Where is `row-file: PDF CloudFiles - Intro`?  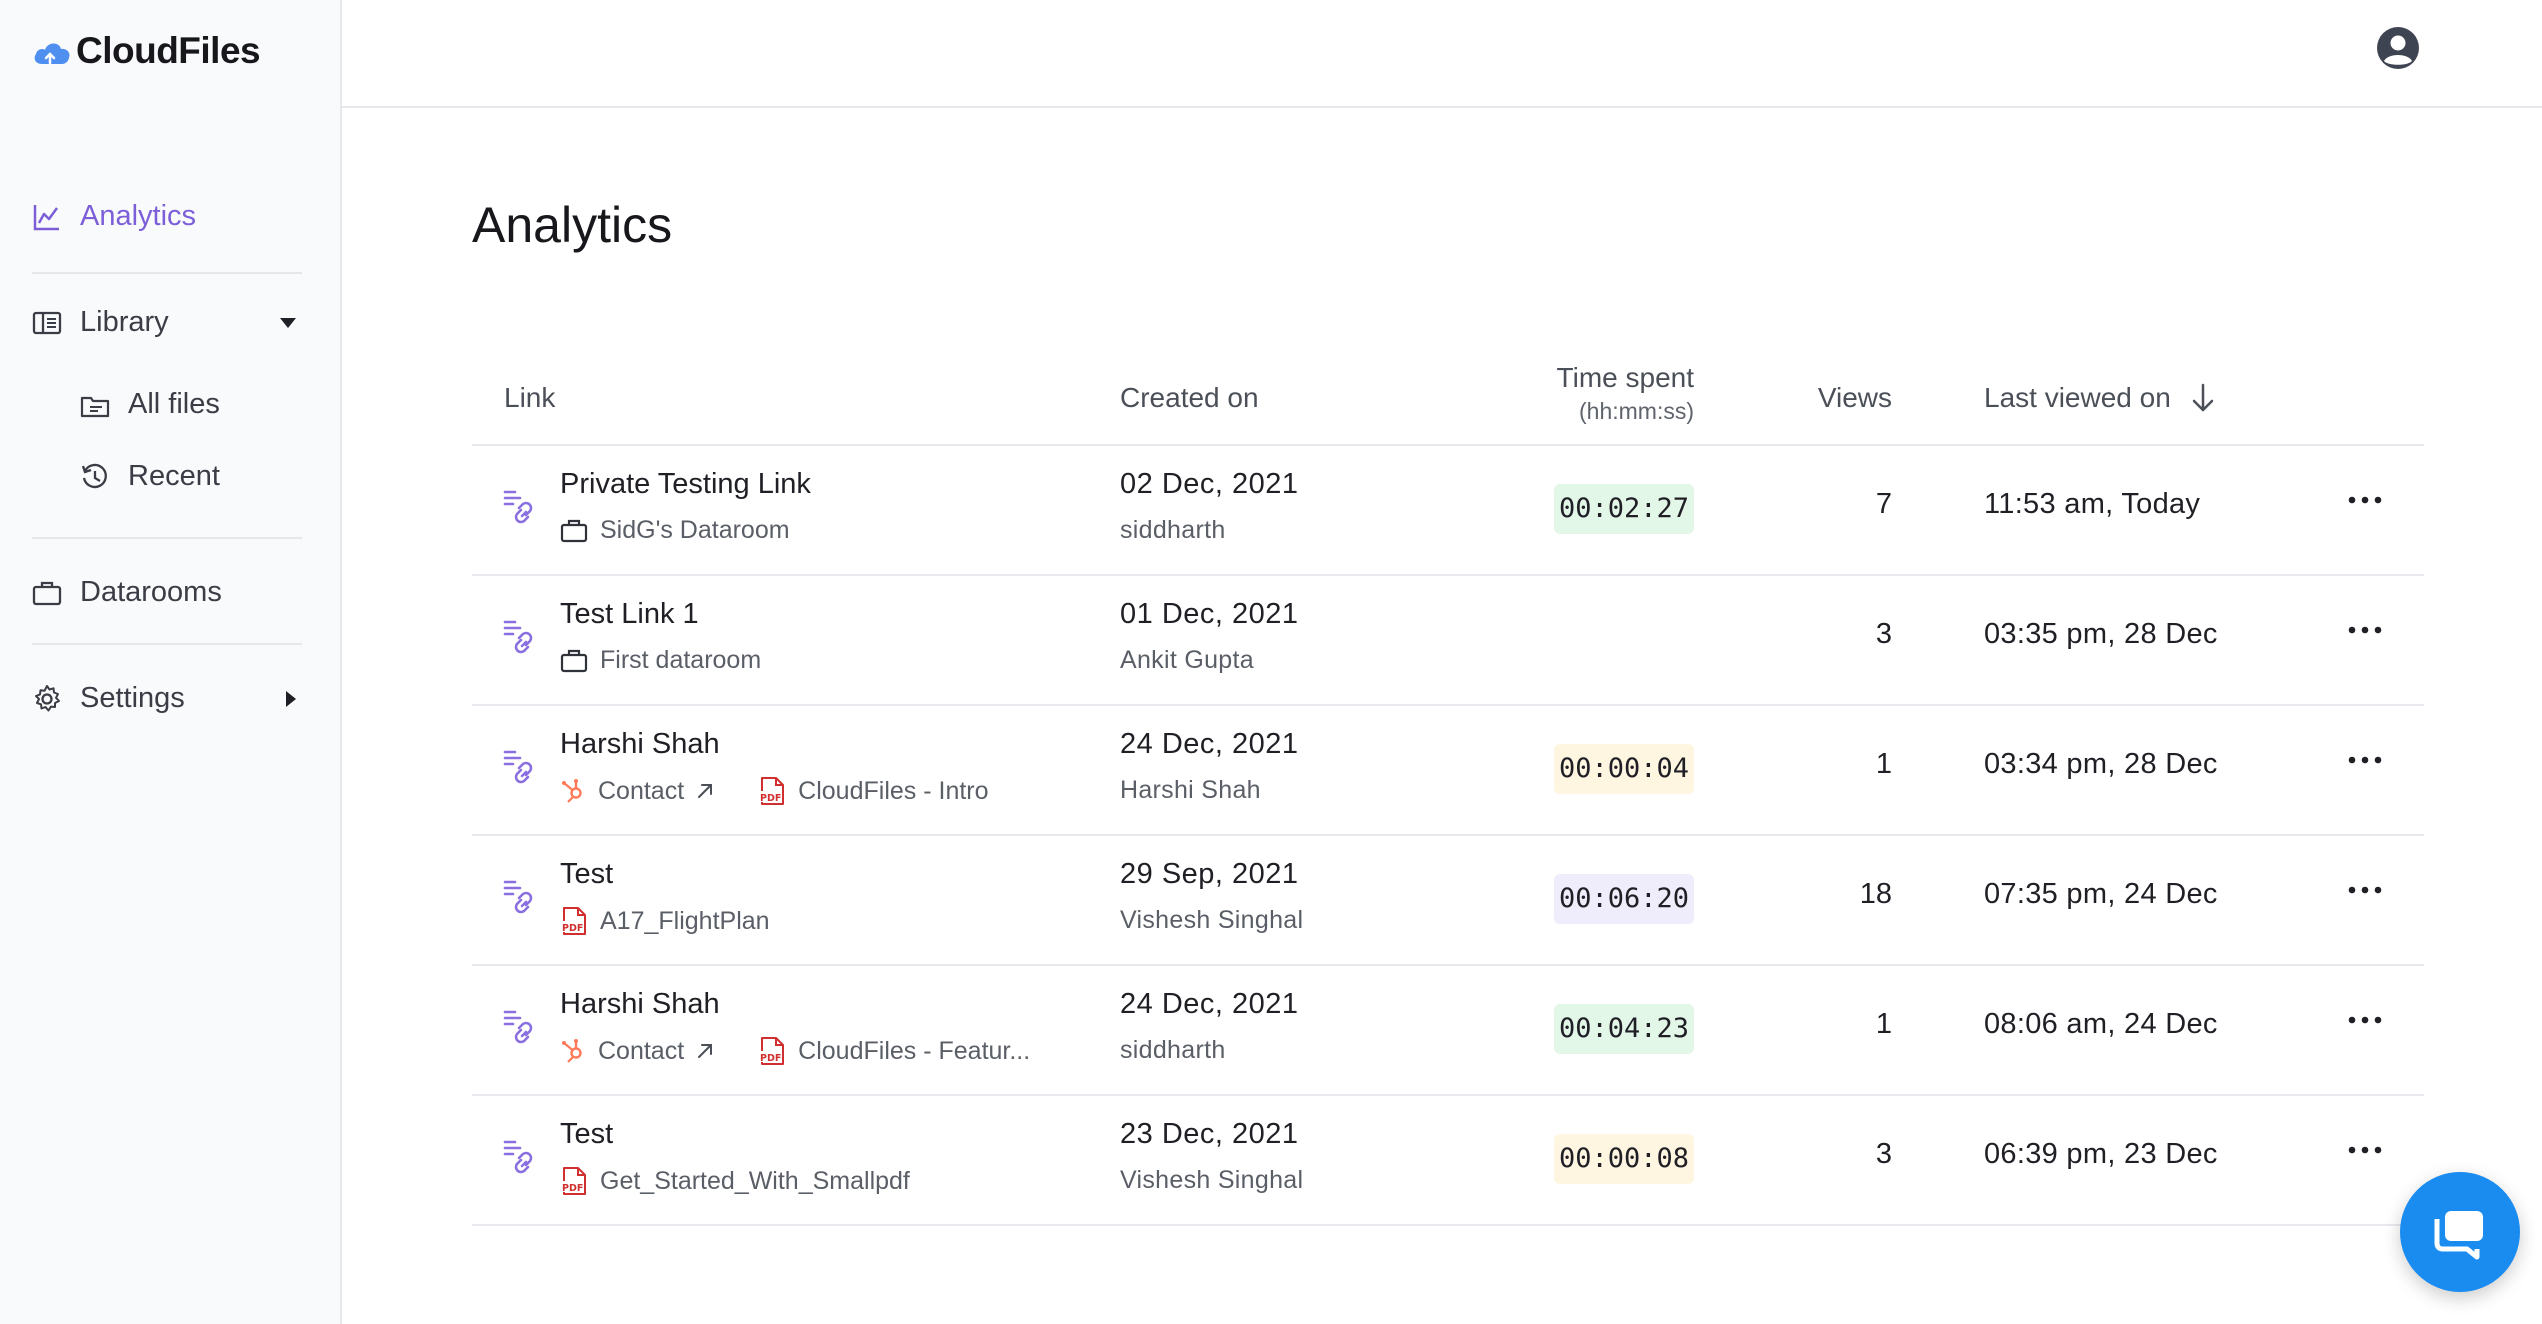 row-file: PDF CloudFiles - Intro is located at coordinates (873, 791).